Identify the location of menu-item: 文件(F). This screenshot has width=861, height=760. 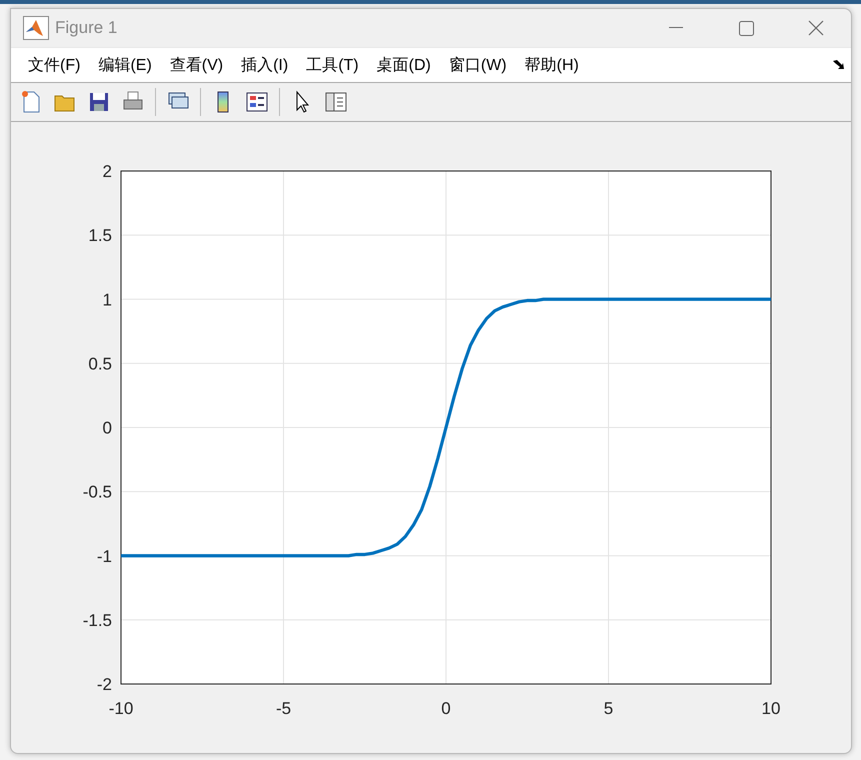
(54, 65).